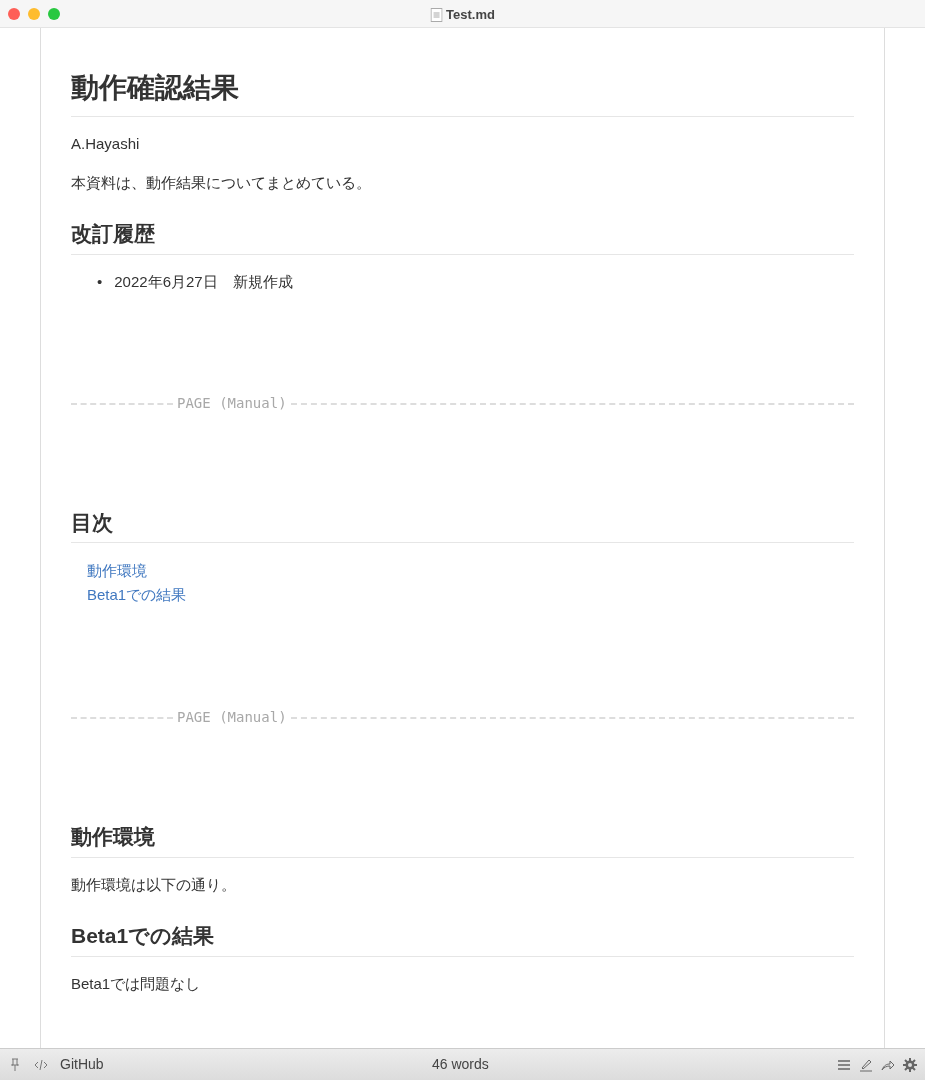 The height and width of the screenshot is (1080, 925). Describe the element at coordinates (14, 13) in the screenshot. I see `close-button` at that location.